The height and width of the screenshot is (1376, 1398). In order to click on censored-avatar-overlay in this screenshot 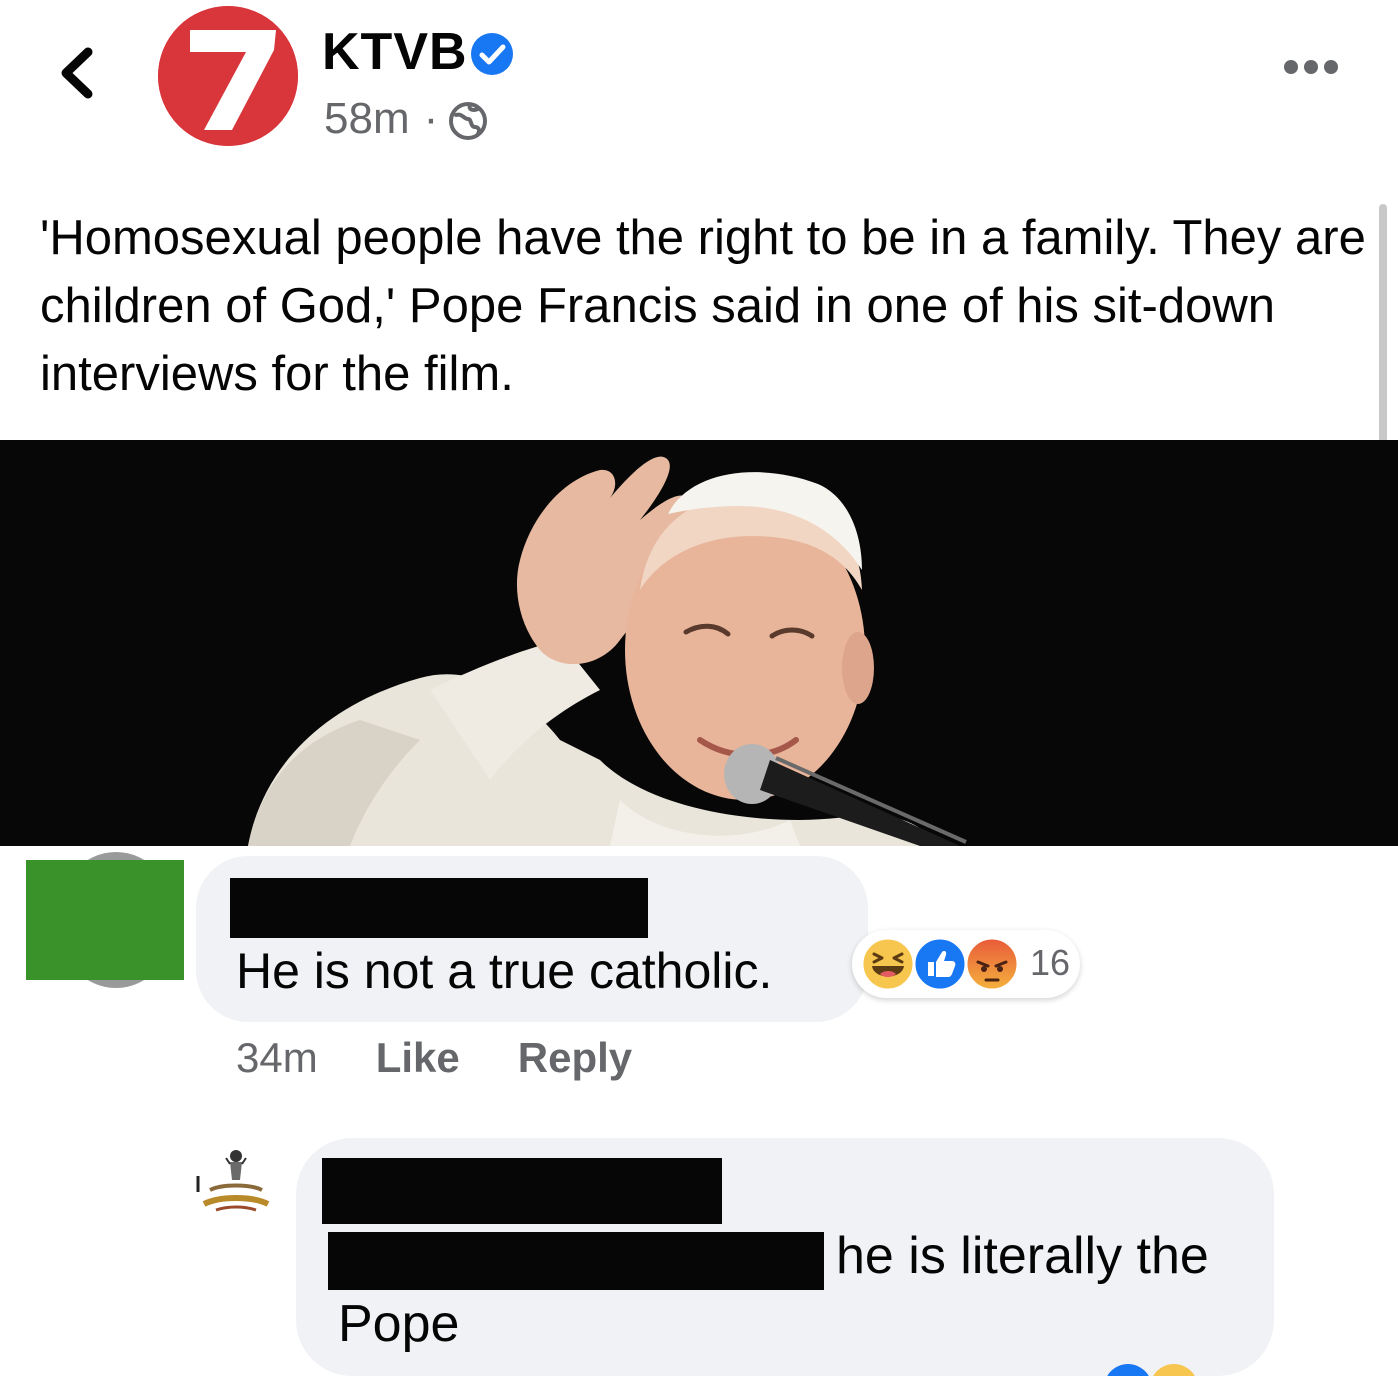, I will do `click(105, 920)`.